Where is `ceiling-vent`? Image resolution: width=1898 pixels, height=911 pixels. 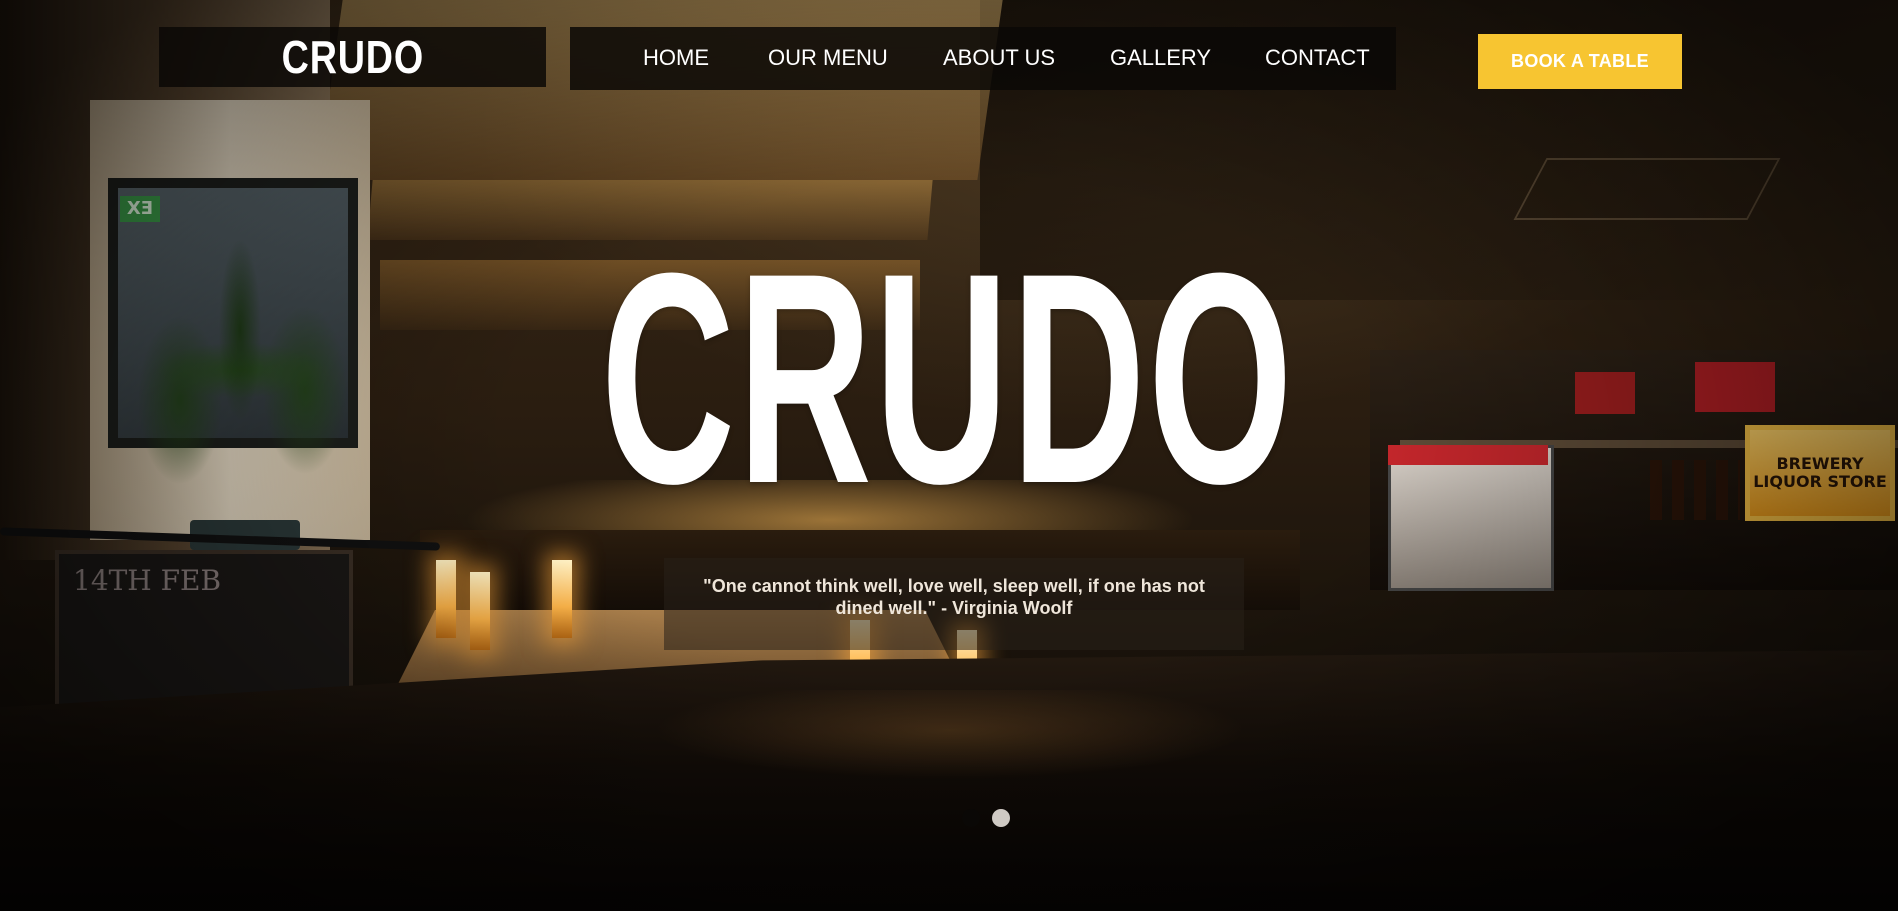 ceiling-vent is located at coordinates (1647, 189).